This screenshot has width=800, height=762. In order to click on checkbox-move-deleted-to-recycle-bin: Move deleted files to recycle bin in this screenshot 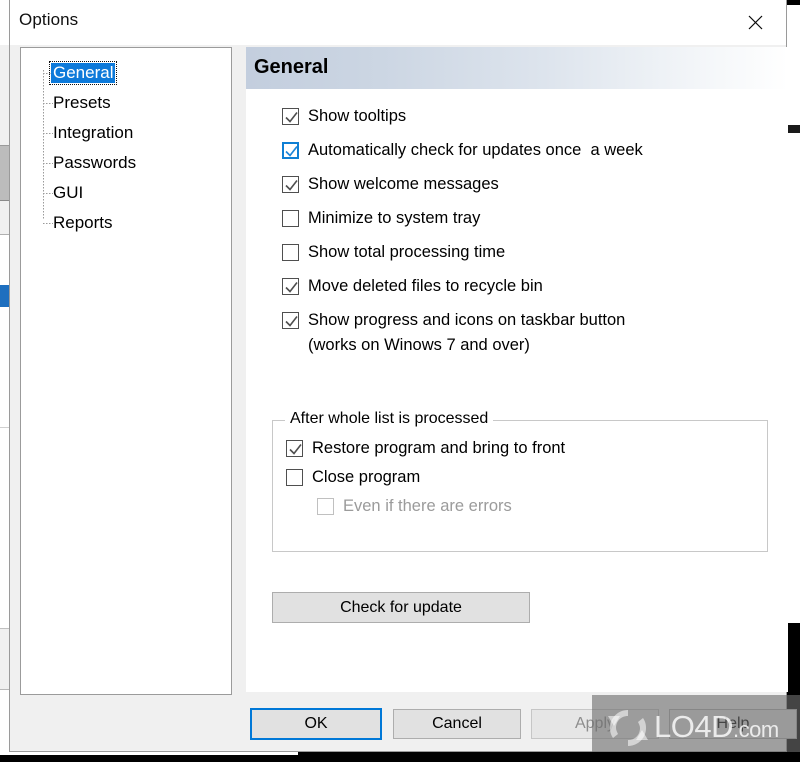, I will do `click(517, 286)`.